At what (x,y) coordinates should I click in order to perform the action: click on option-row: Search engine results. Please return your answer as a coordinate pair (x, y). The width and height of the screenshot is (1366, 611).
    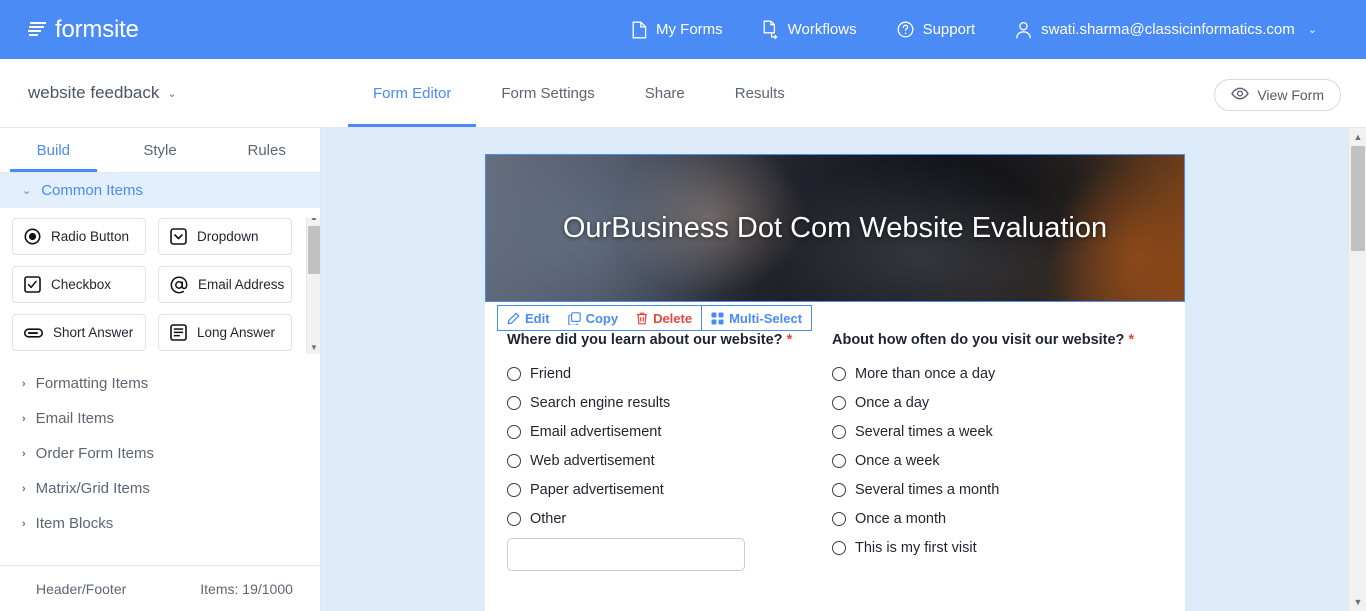
    Looking at the image, I should click on (669, 402).